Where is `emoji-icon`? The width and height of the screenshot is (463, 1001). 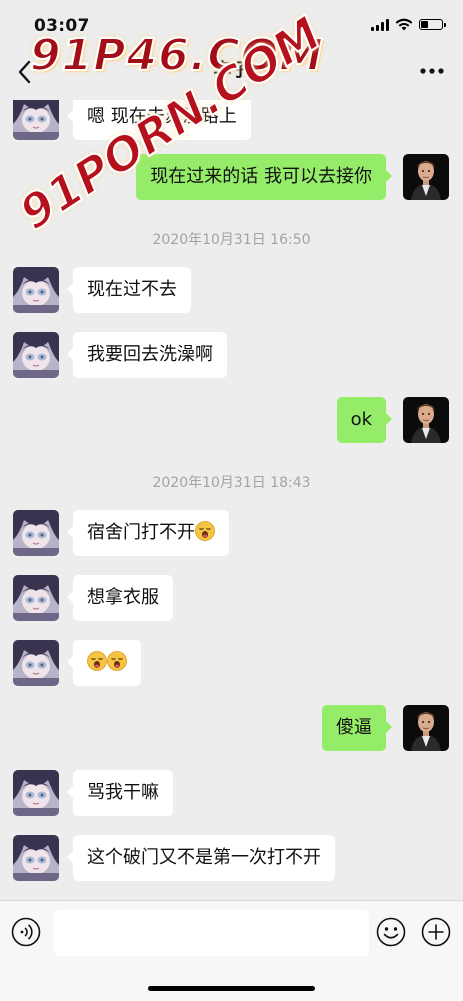 emoji-icon is located at coordinates (391, 932).